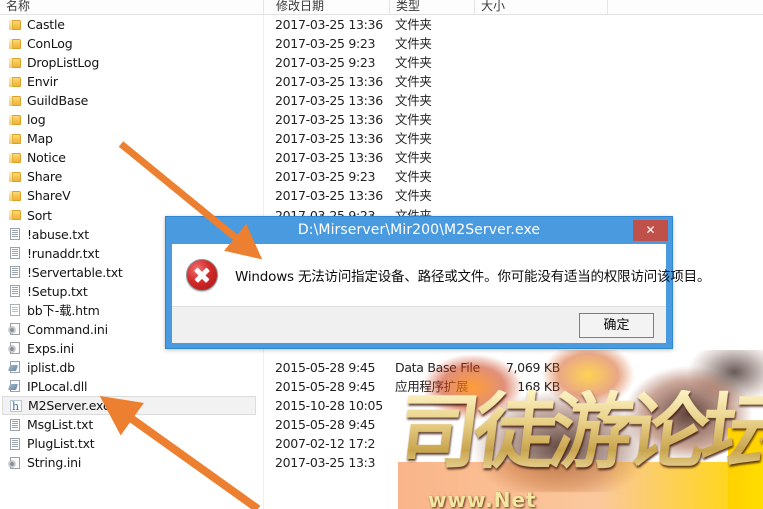  I want to click on file-name-label: !runaddr.txt, so click(63, 253).